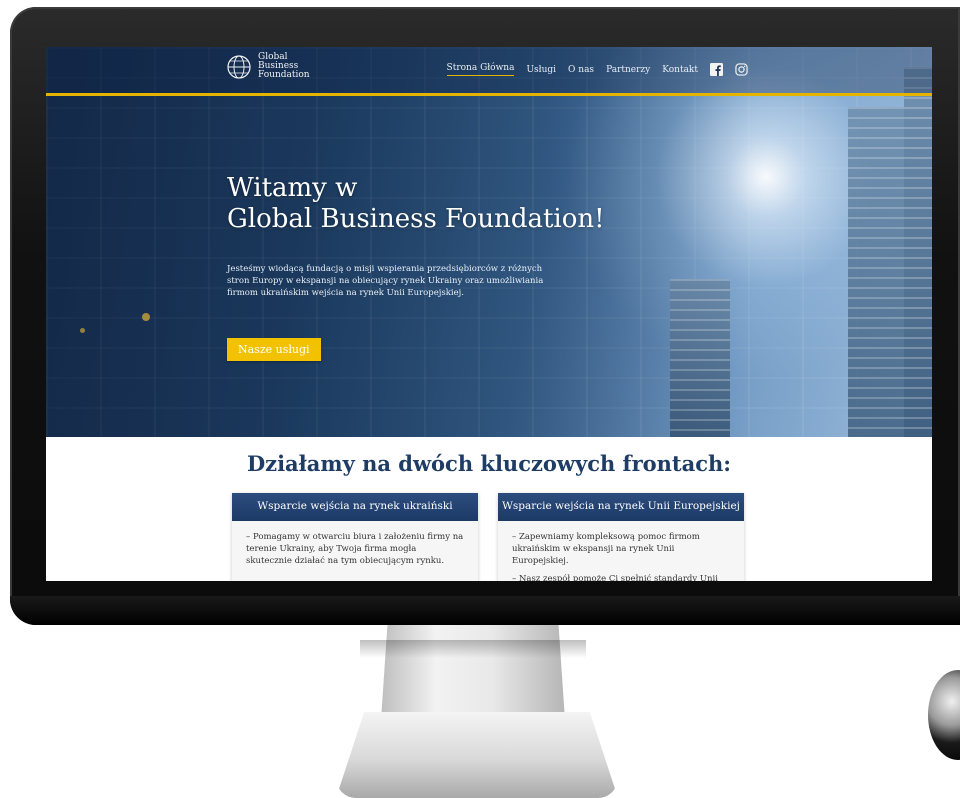 The width and height of the screenshot is (960, 798). Describe the element at coordinates (541, 70) in the screenshot. I see `nav-link-services: Usługi` at that location.